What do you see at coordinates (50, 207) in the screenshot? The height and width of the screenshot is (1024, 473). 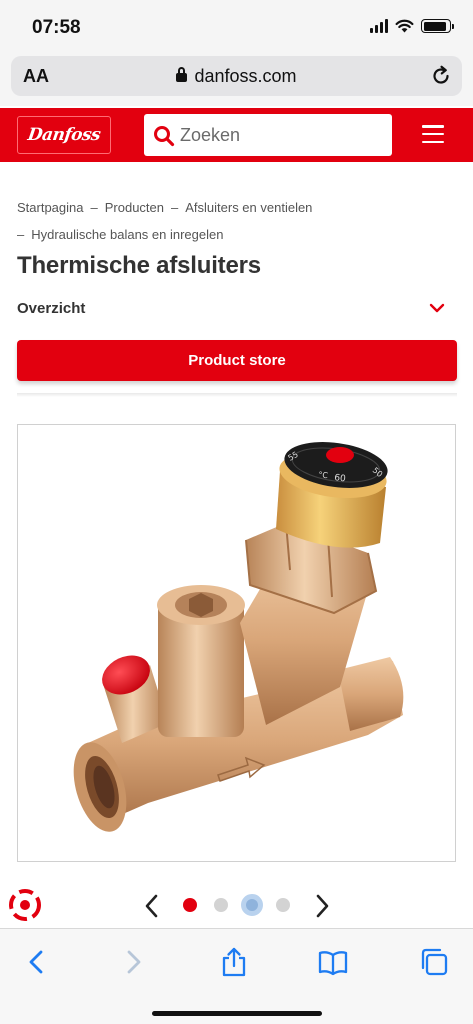 I see `breadcrumb-item-startpagina: Startpagina` at bounding box center [50, 207].